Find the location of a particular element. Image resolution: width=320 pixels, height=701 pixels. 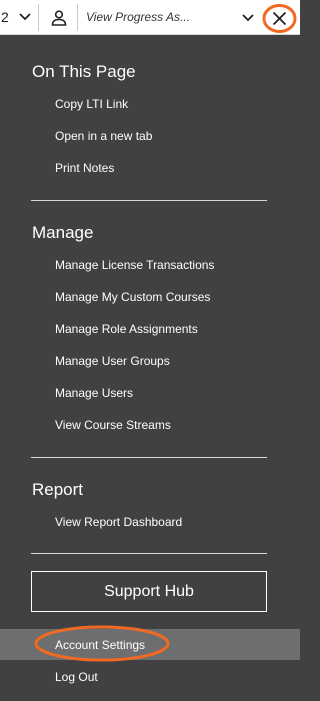

menu-item-open-new-tab: Open in a new tab is located at coordinates (103, 136).